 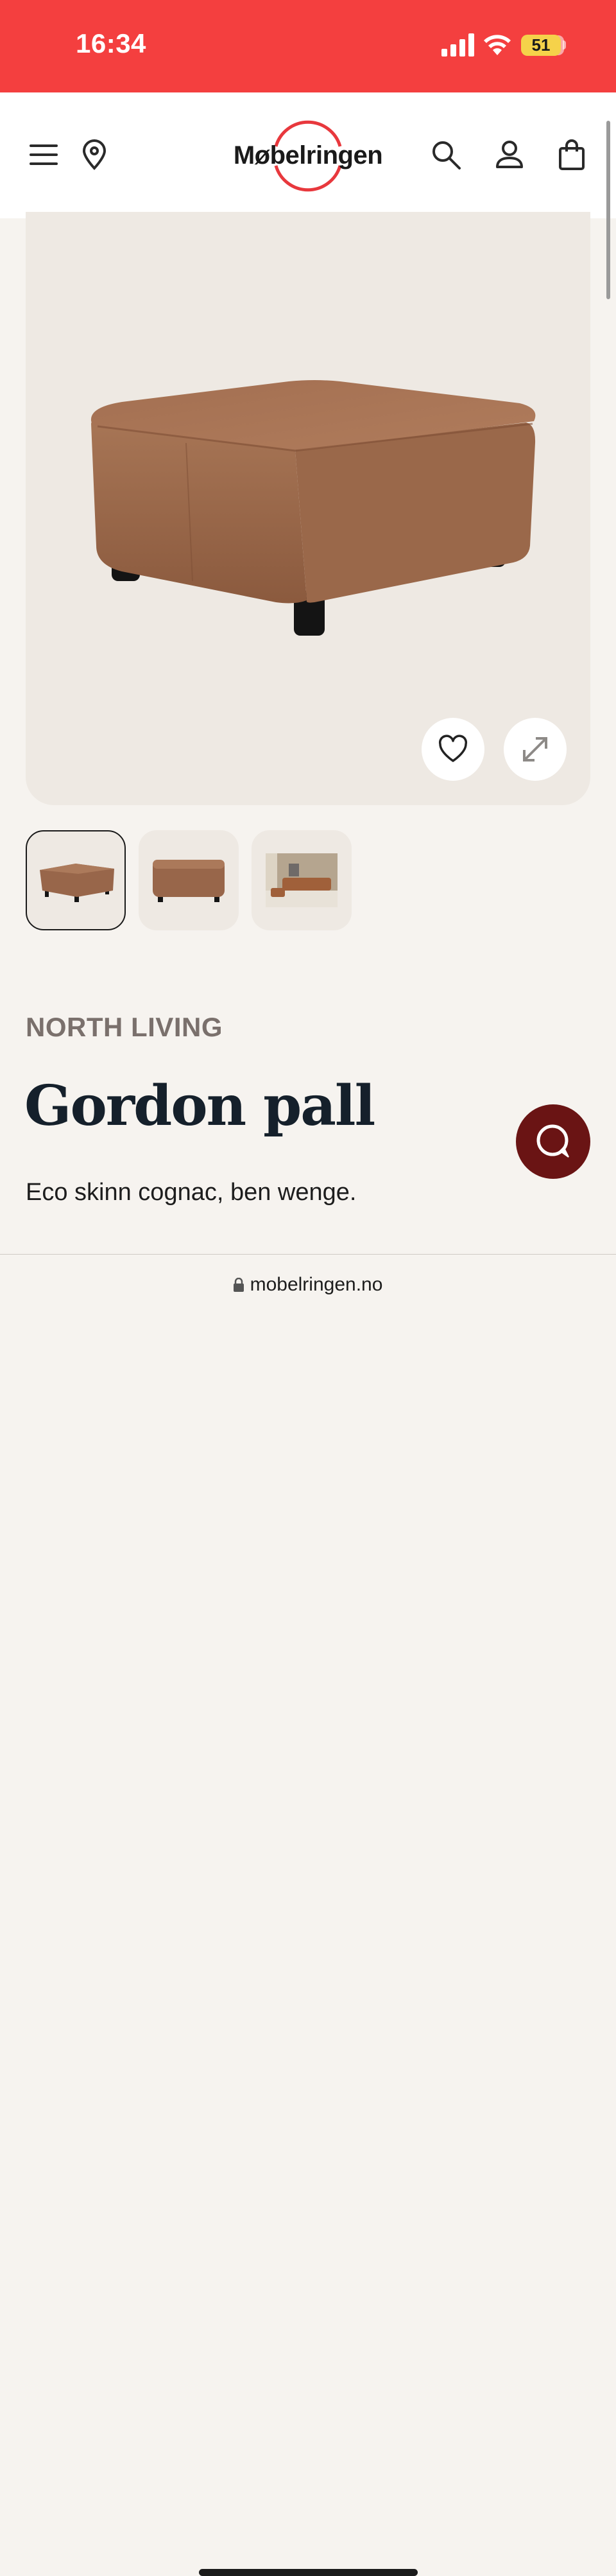 I want to click on product-photo-pouf, so click(x=313, y=508).